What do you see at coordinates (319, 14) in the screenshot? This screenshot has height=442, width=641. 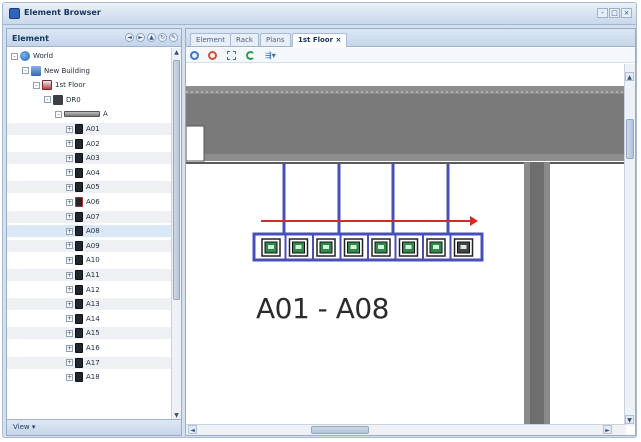 I see `title-bar: Element Browser - □ ×` at bounding box center [319, 14].